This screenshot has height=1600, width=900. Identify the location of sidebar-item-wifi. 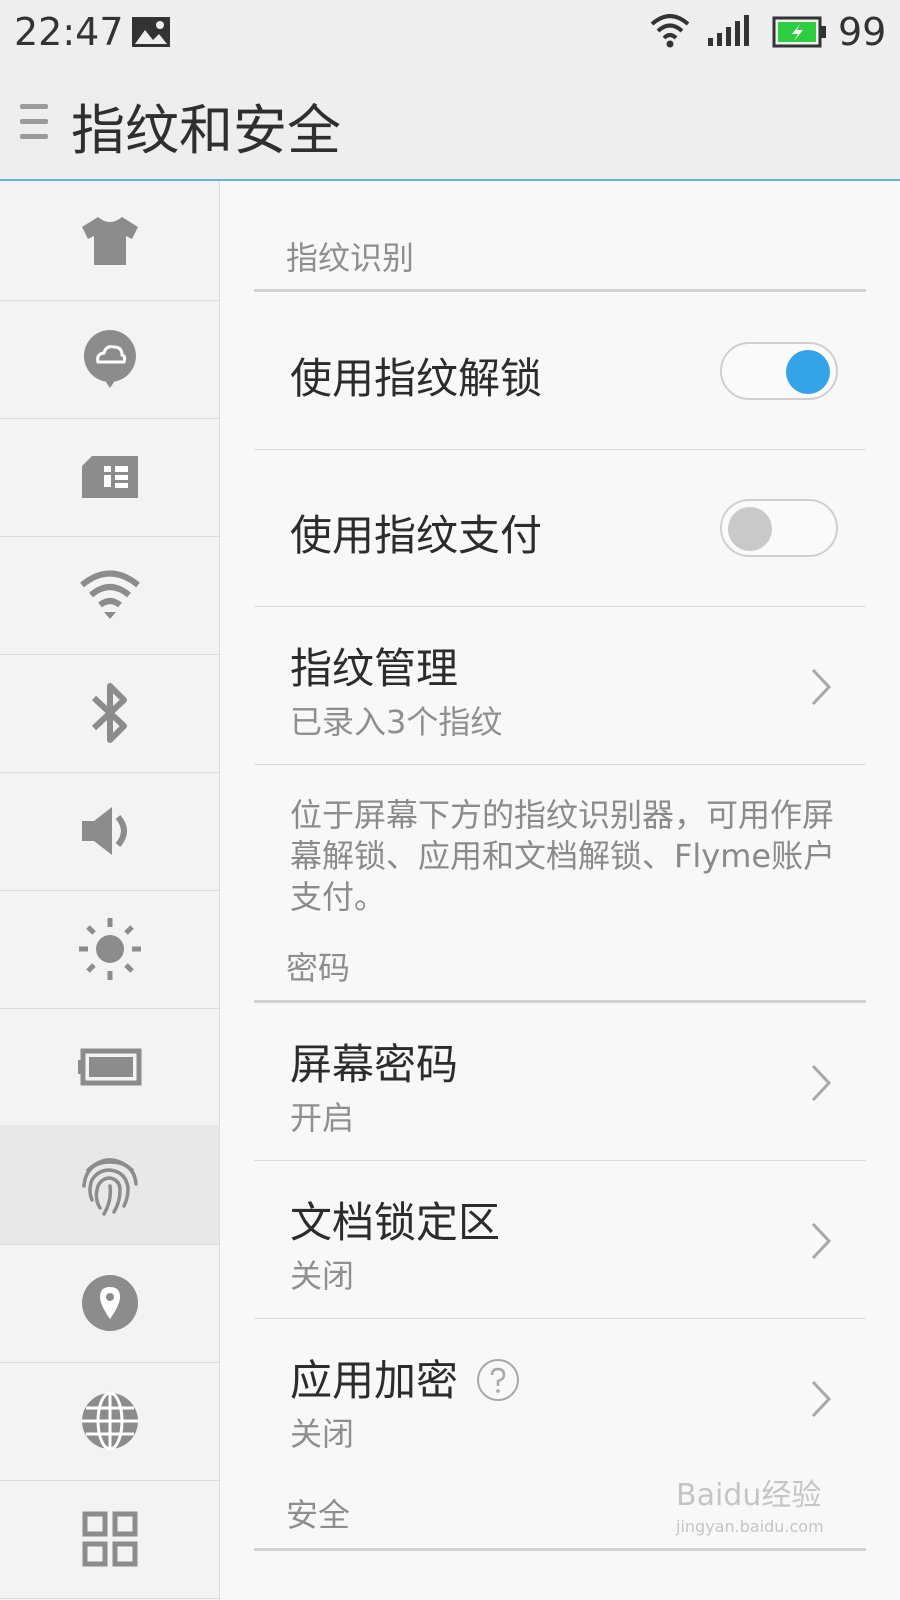
(109, 595).